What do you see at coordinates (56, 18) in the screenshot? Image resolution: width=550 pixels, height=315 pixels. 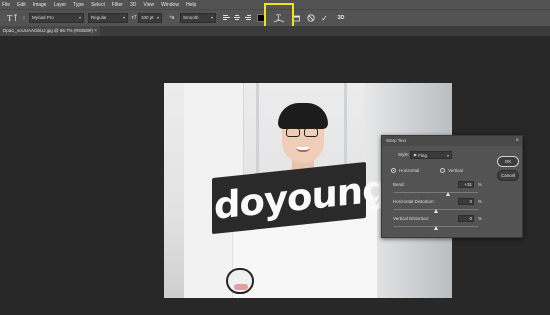 I see `font-family-select: Myriad Pro` at bounding box center [56, 18].